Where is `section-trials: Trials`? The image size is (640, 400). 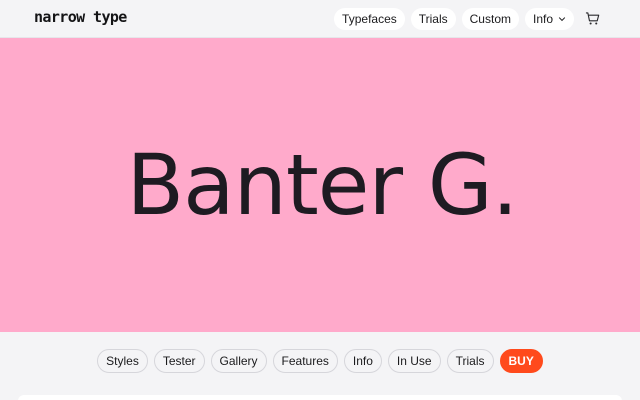 section-trials: Trials is located at coordinates (470, 361).